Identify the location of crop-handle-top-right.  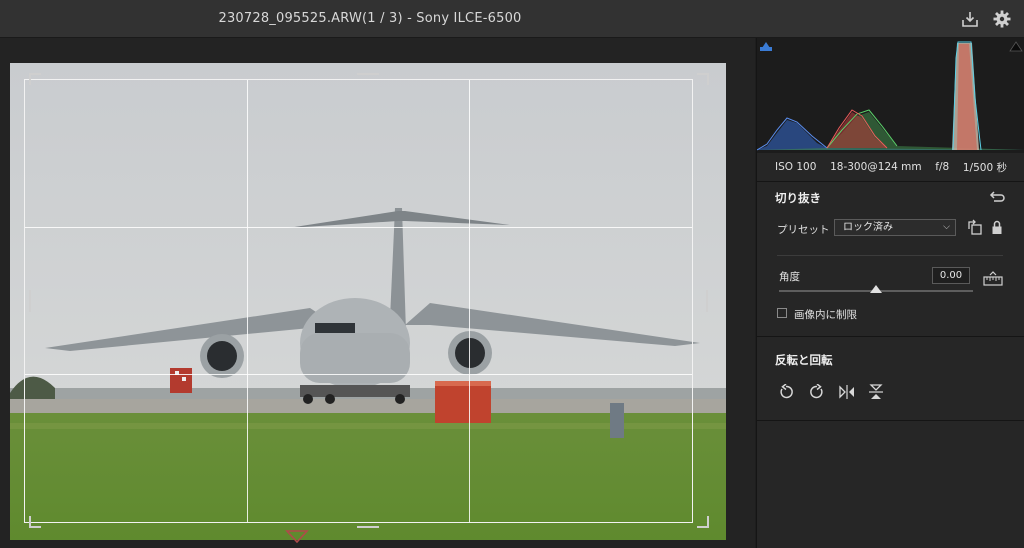
(703, 79).